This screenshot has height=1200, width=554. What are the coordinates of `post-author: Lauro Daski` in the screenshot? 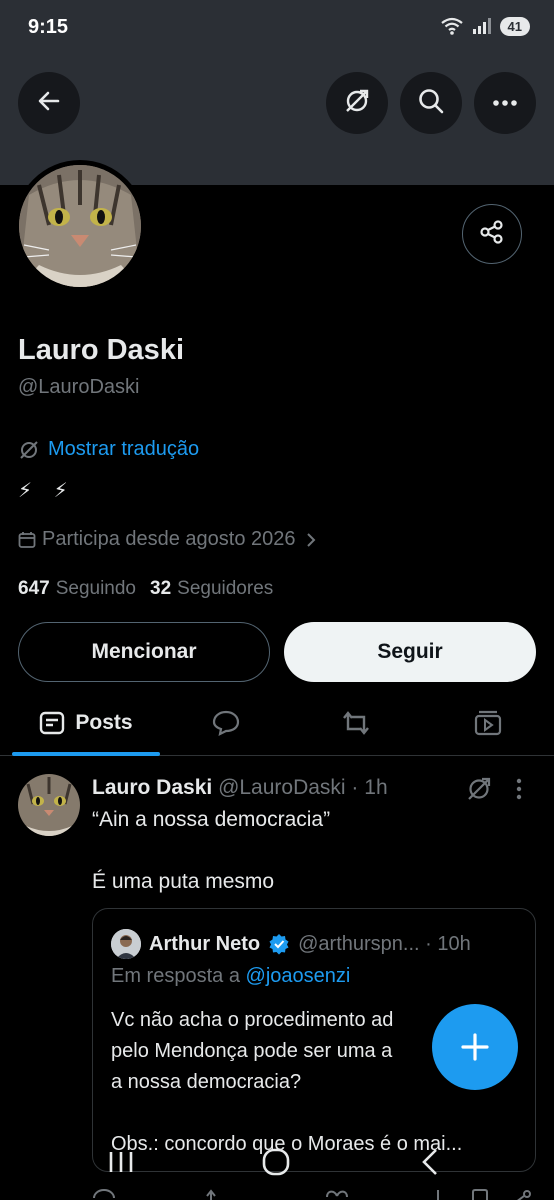 It's located at (152, 787).